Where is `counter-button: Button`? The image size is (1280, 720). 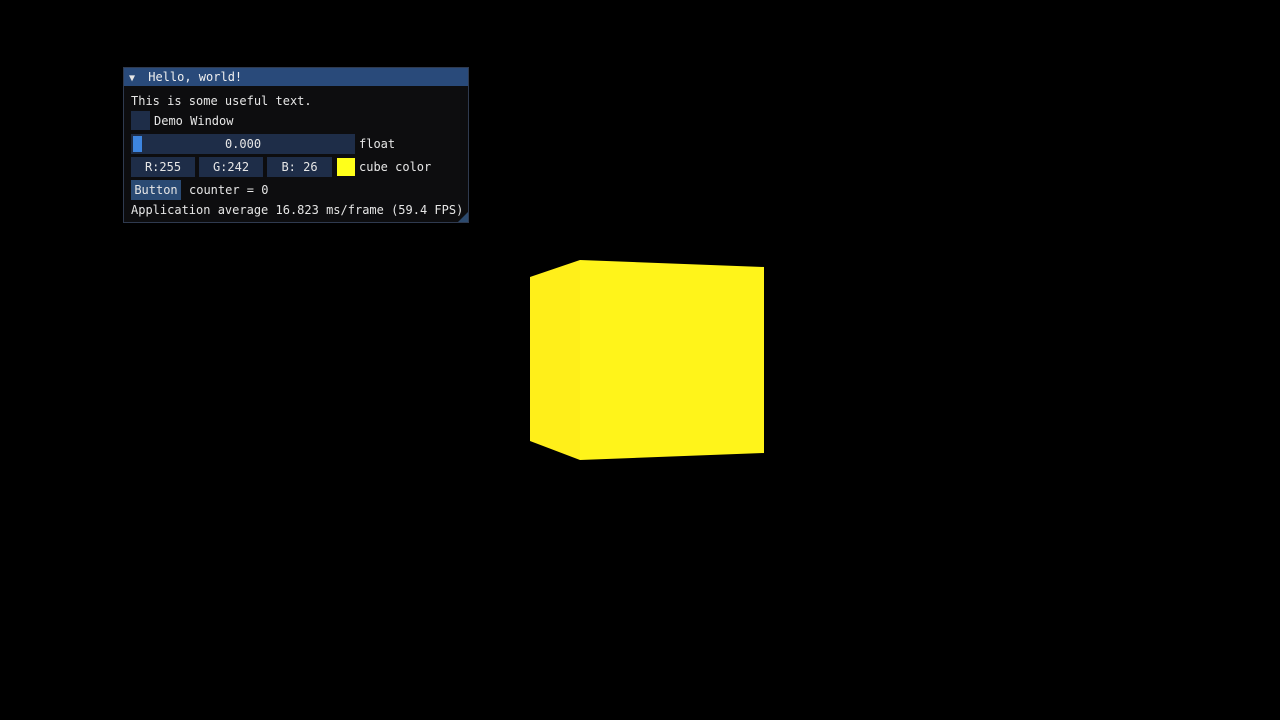 counter-button: Button is located at coordinates (156, 190).